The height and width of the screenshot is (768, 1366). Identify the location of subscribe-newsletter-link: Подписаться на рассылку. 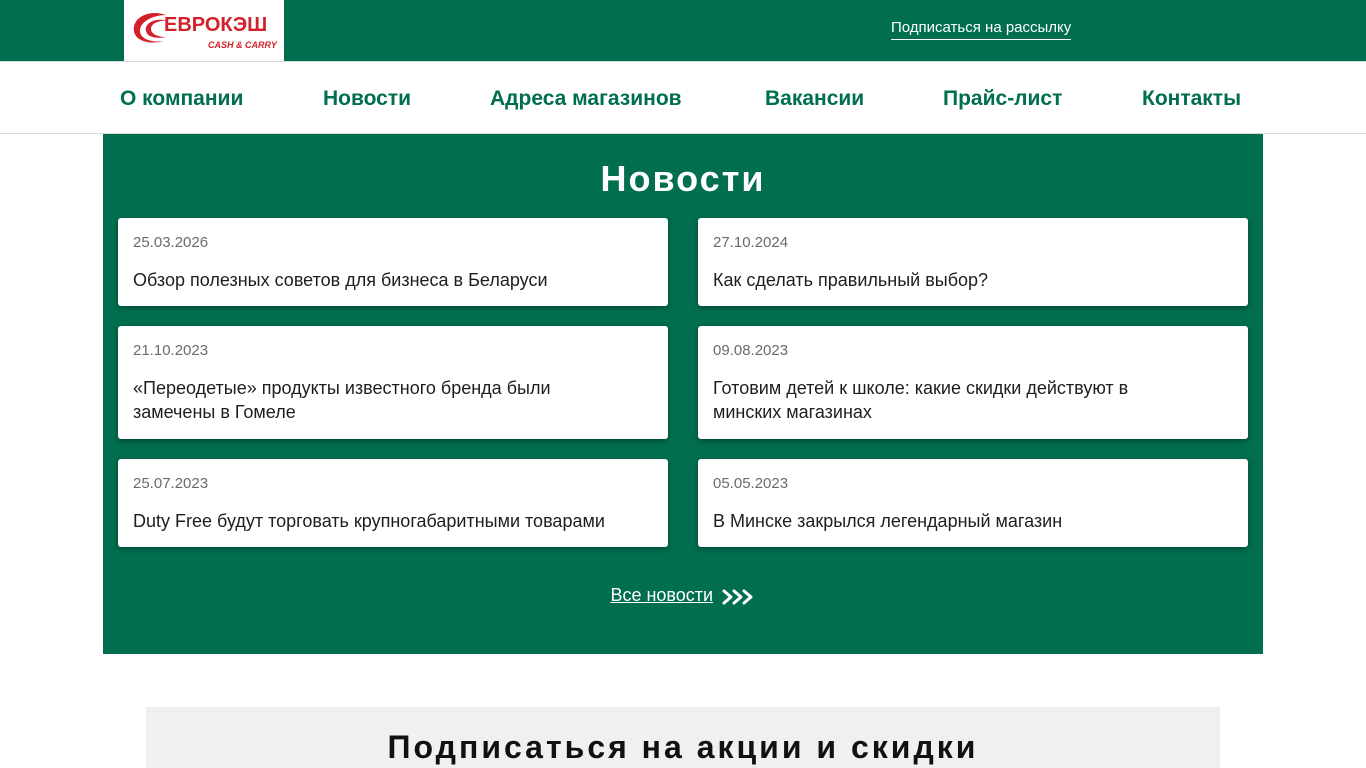
(981, 29).